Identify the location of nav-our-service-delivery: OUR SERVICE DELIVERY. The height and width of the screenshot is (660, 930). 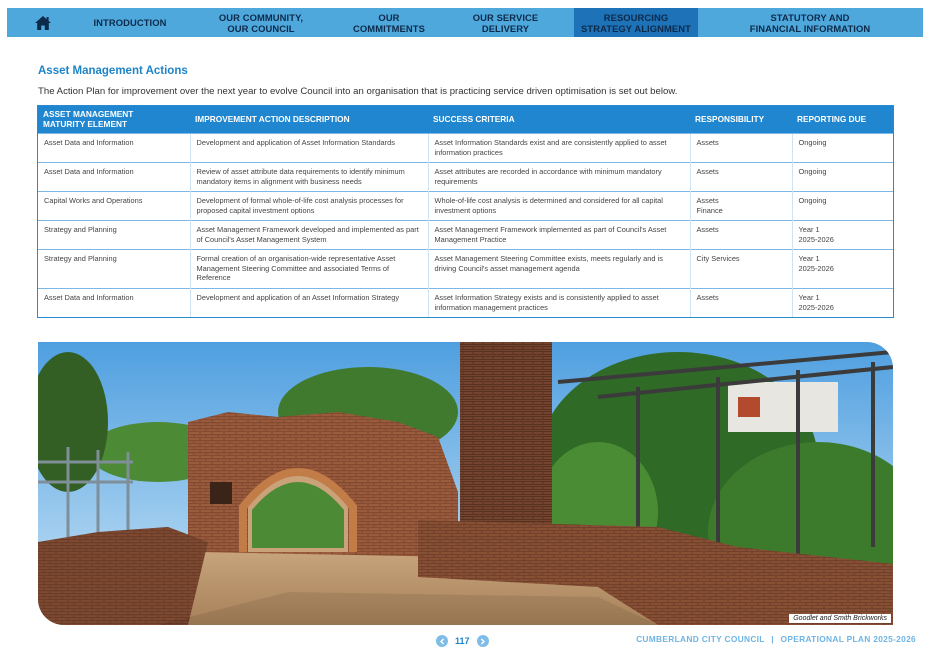
(505, 22).